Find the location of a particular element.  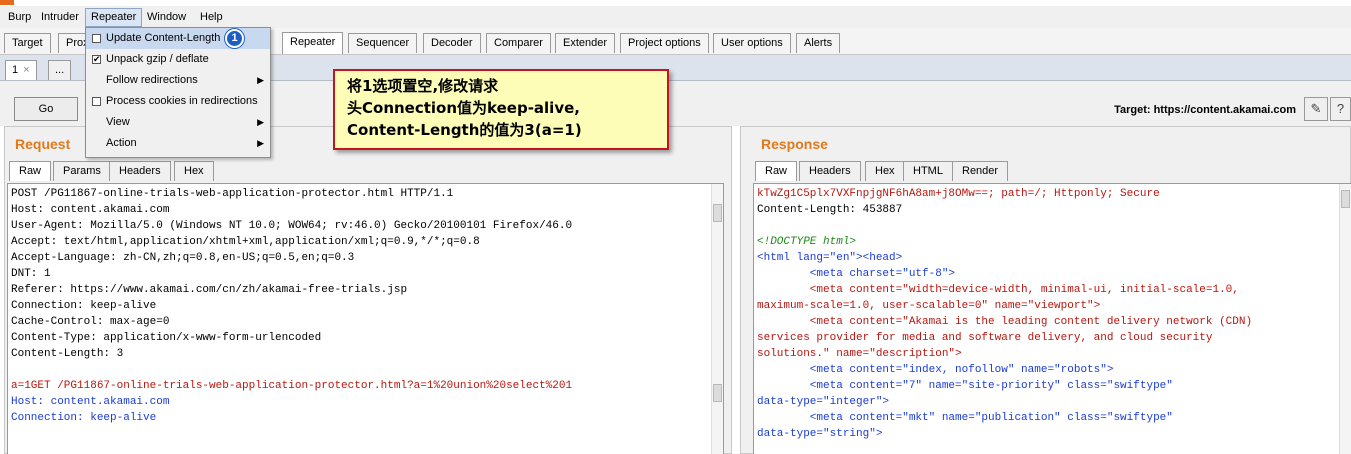

response-scrollbar is located at coordinates (1345, 319).